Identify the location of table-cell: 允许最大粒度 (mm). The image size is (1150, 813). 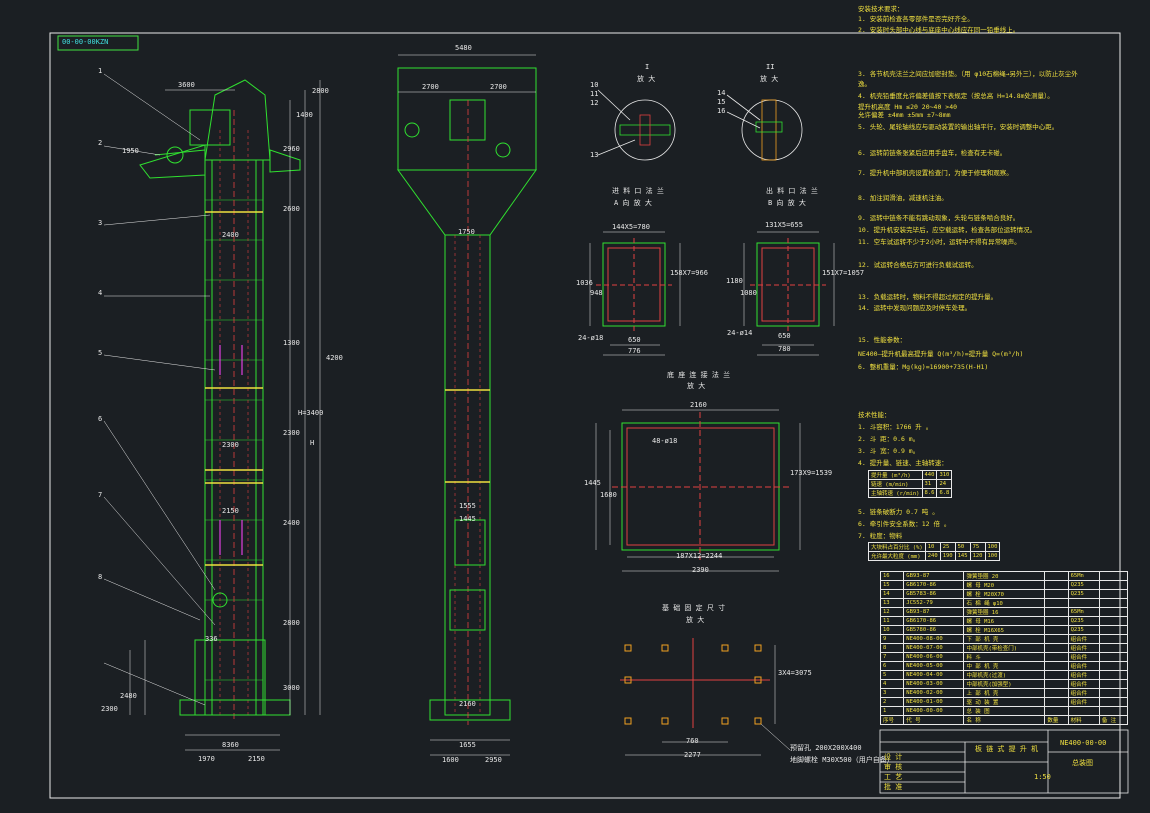
(897, 556).